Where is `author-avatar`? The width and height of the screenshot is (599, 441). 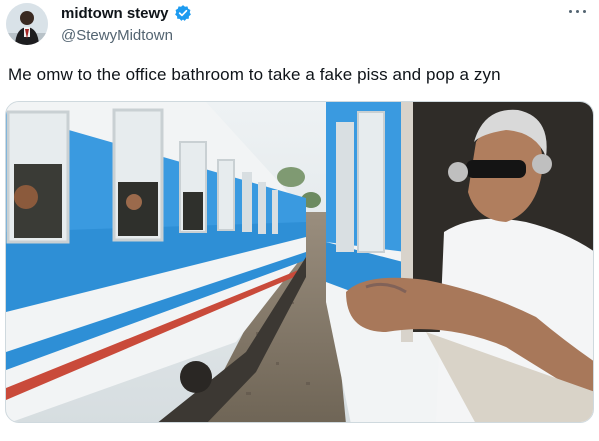
author-avatar is located at coordinates (27, 24).